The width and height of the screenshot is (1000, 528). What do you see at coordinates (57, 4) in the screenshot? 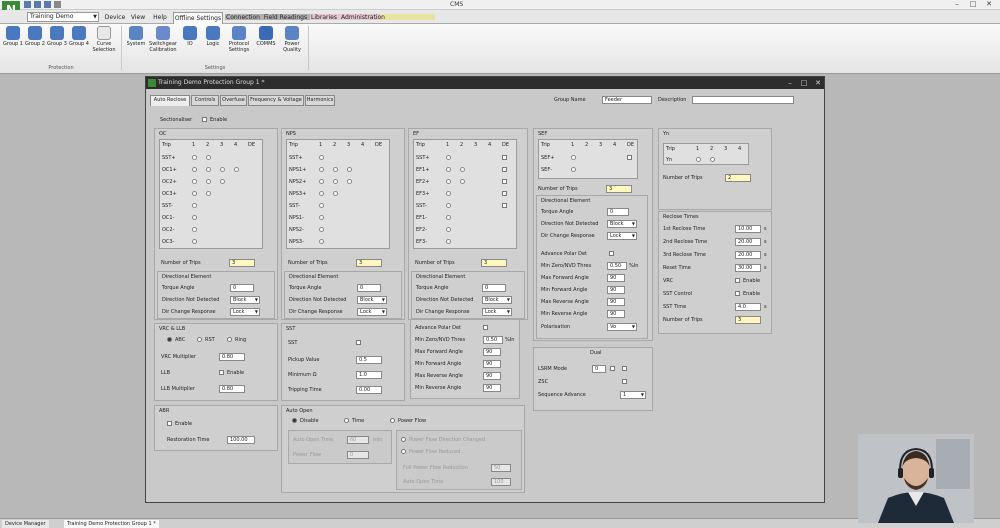
I see `redo-icon` at bounding box center [57, 4].